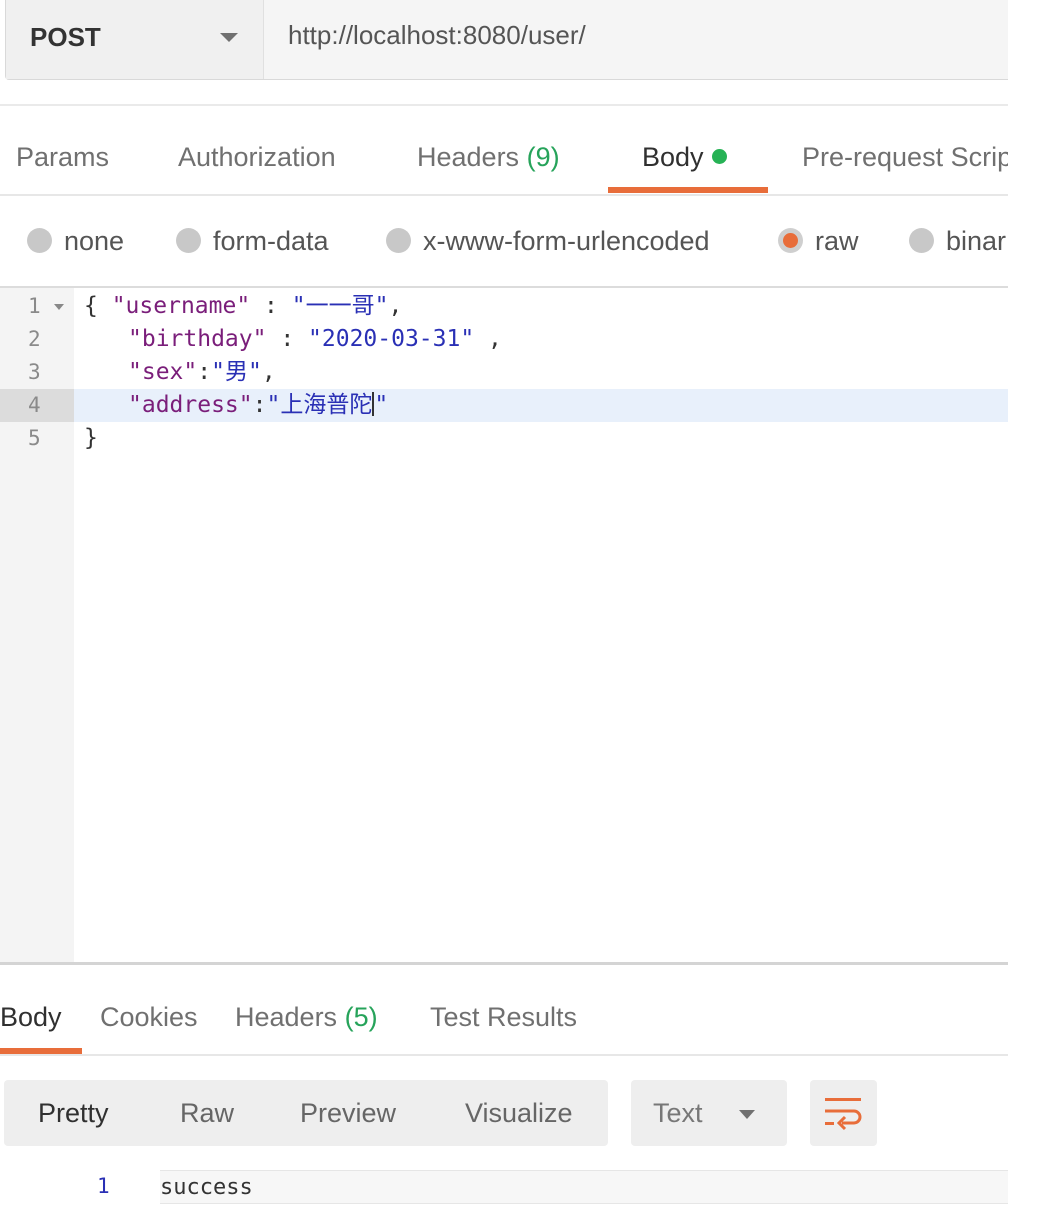 This screenshot has height=1220, width=1038. Describe the element at coordinates (504, 405) in the screenshot. I see `editor-line-active: 4 "address":"上海普陀"` at that location.